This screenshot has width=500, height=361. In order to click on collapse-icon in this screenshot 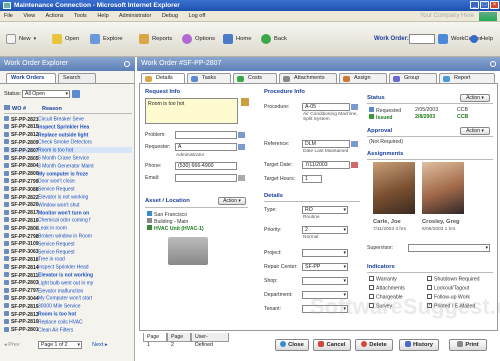, I will do `click(127, 64)`.